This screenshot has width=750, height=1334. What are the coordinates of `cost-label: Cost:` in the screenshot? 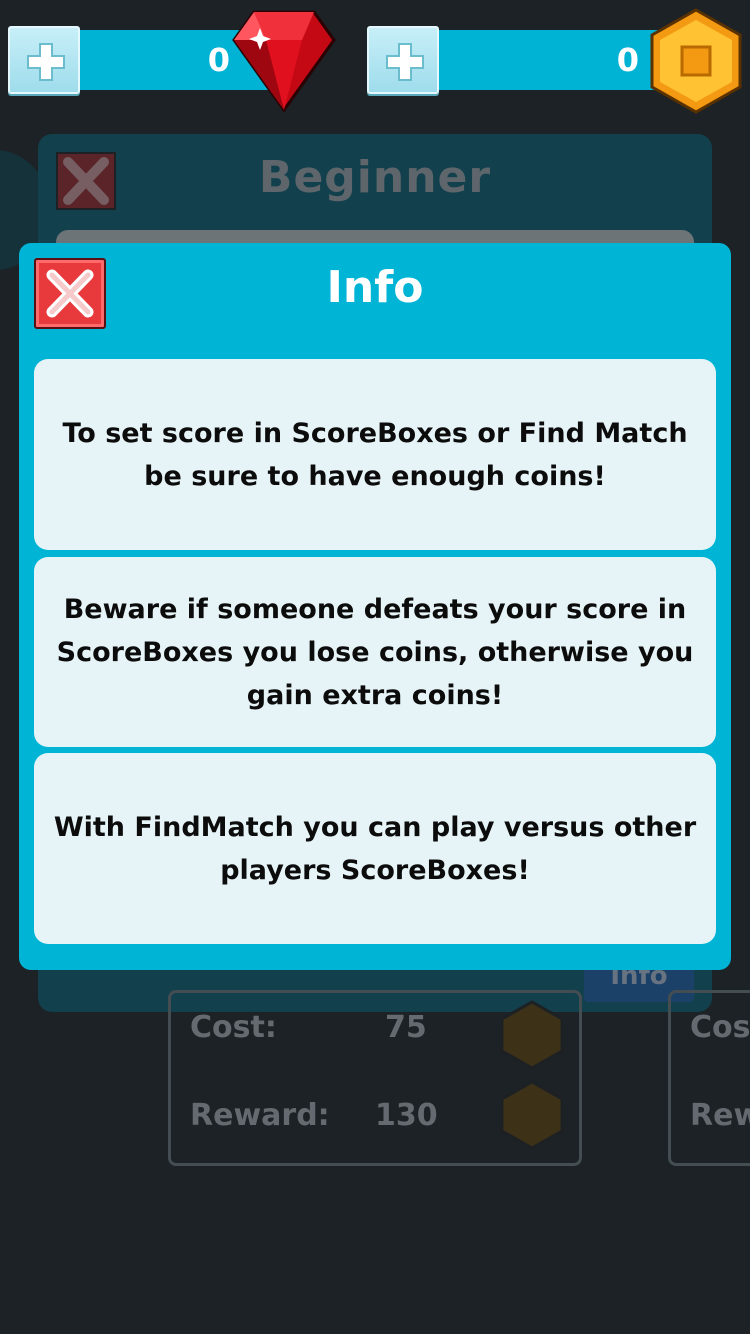 It's located at (233, 1027).